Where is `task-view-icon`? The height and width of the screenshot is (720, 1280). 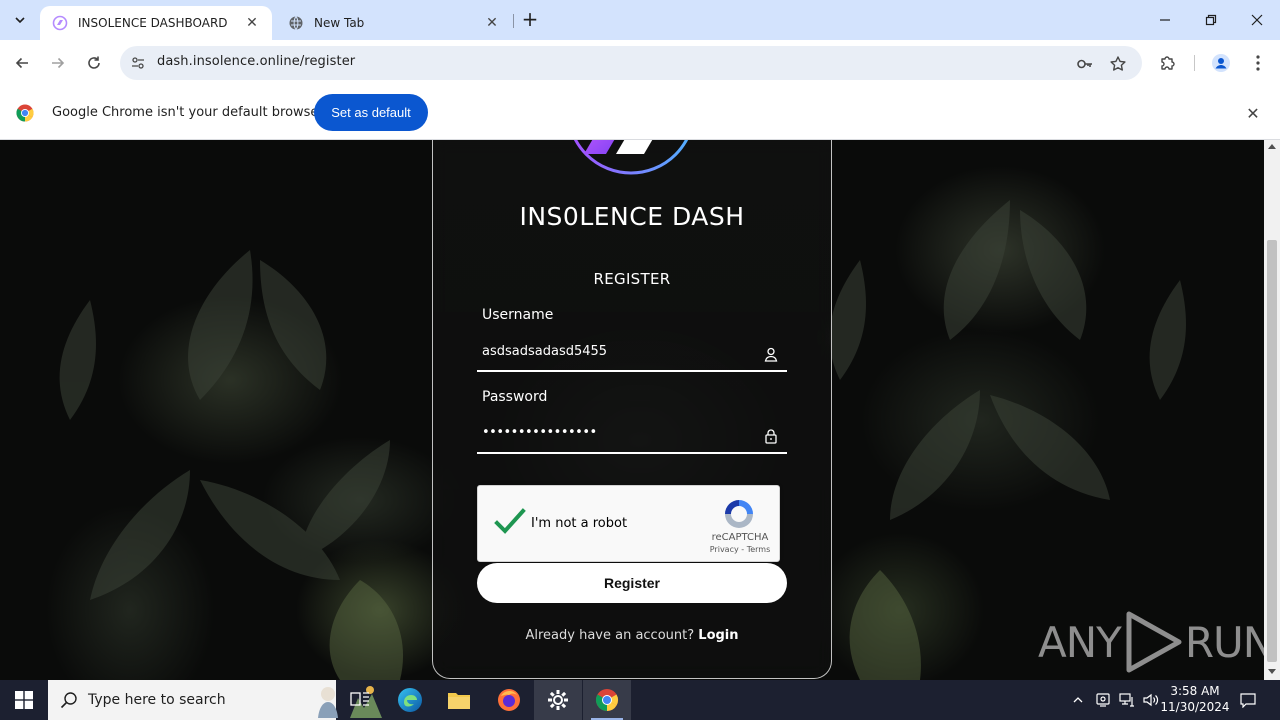
task-view-icon is located at coordinates (359, 699).